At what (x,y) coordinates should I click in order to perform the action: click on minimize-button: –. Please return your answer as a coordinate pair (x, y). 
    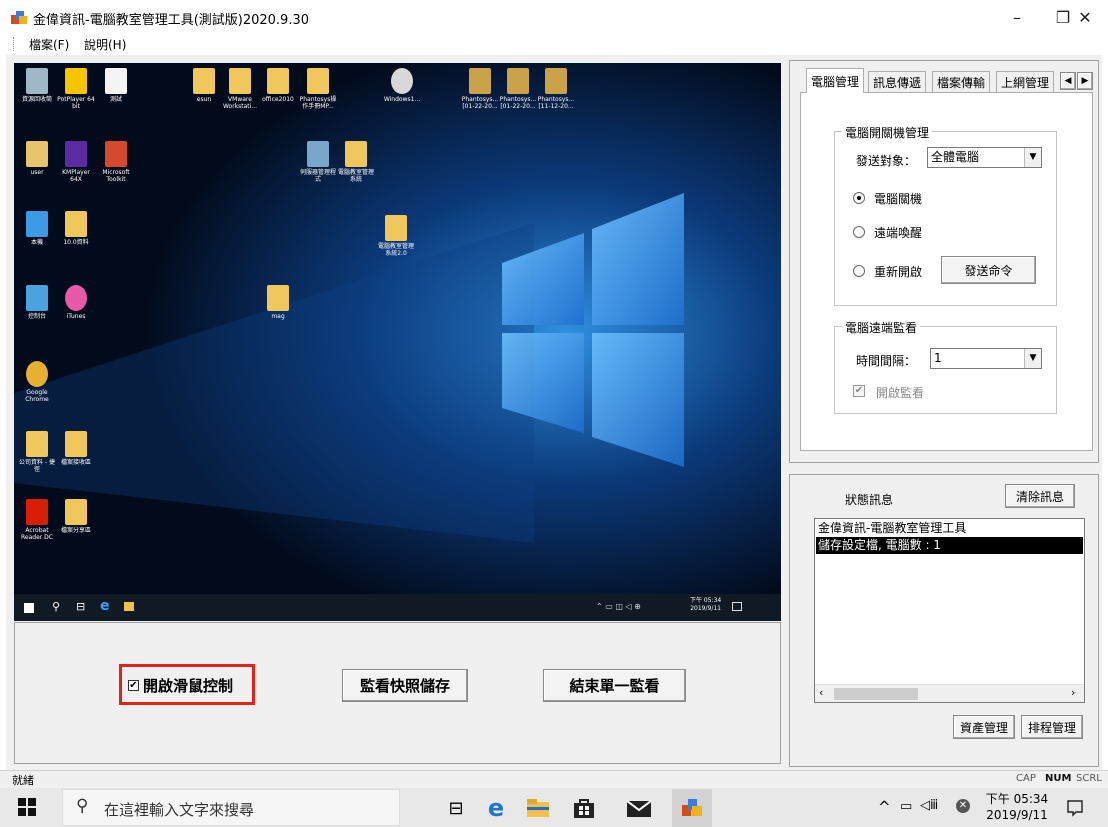
    Looking at the image, I should click on (1017, 17).